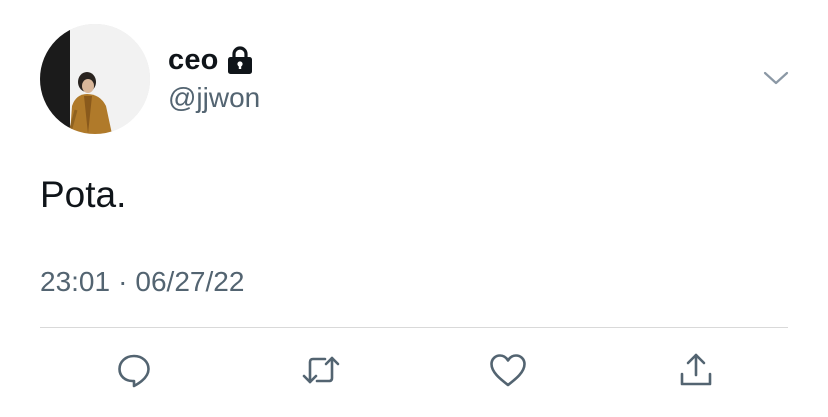 This screenshot has height=417, width=828. Describe the element at coordinates (240, 60) in the screenshot. I see `lock-icon` at that location.